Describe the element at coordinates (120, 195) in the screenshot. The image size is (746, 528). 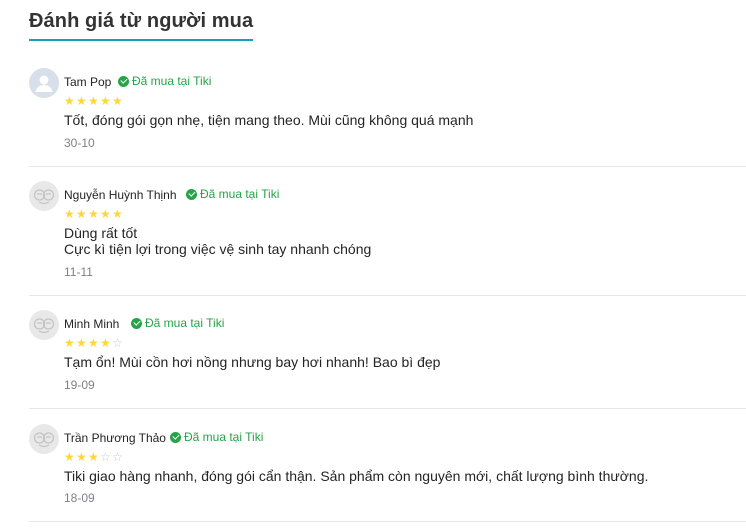
I see `reviewer-name: Nguyễn Huỳnh Thịnh` at that location.